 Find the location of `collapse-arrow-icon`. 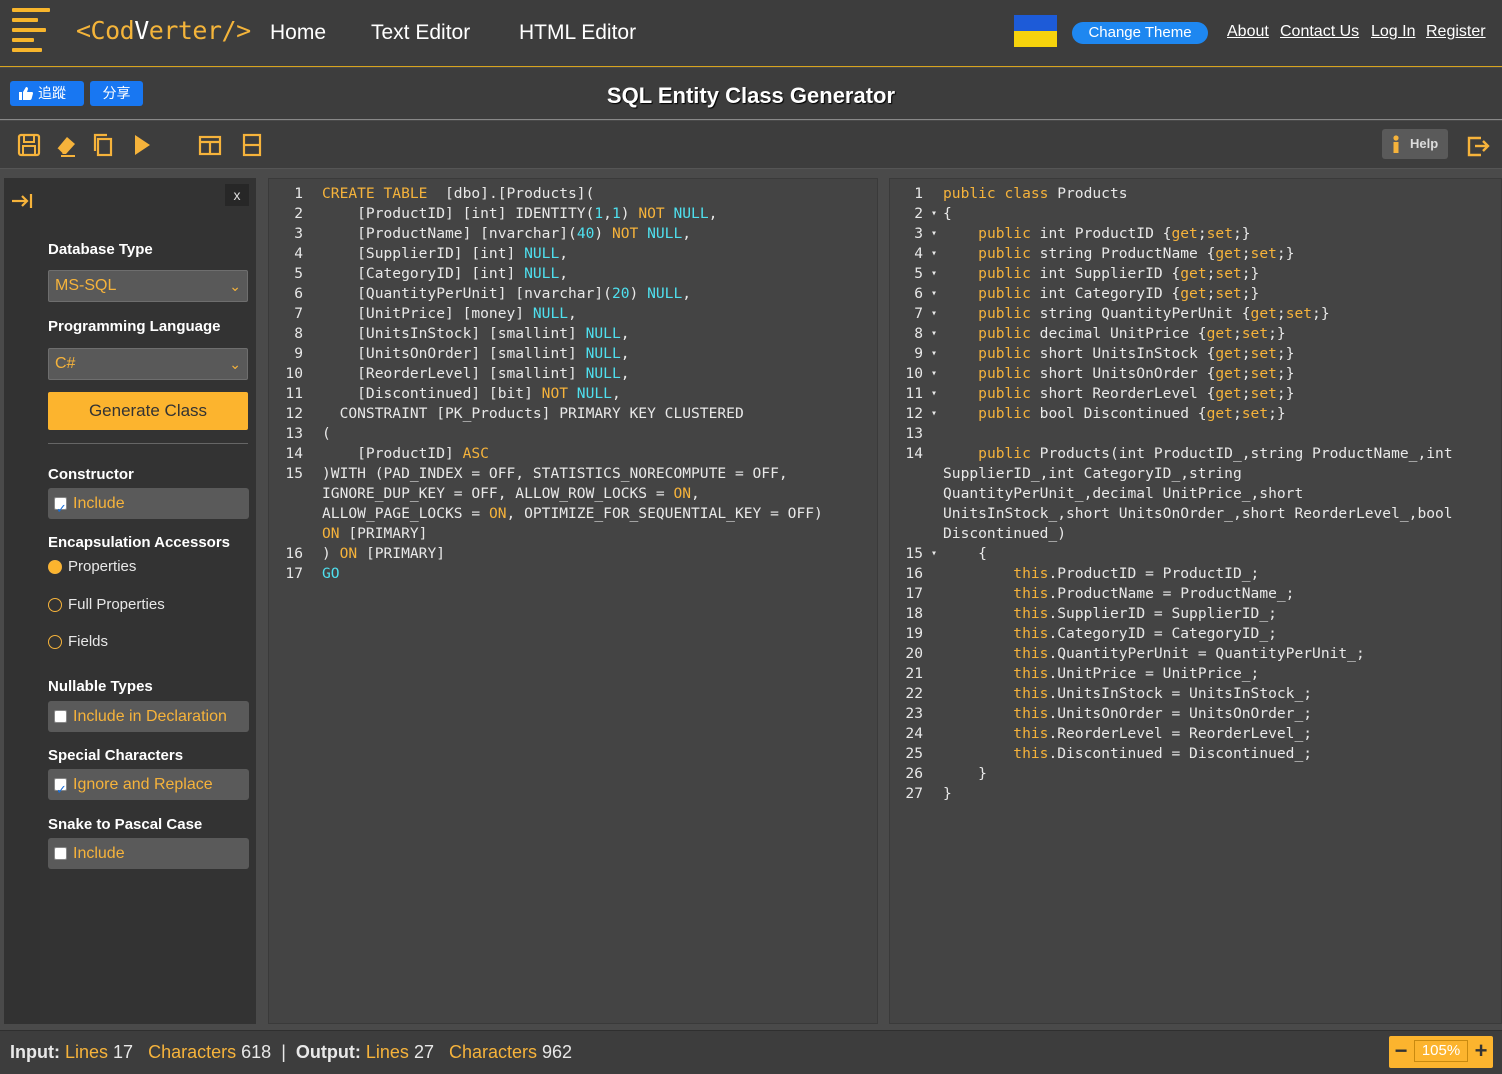

collapse-arrow-icon is located at coordinates (22, 201).